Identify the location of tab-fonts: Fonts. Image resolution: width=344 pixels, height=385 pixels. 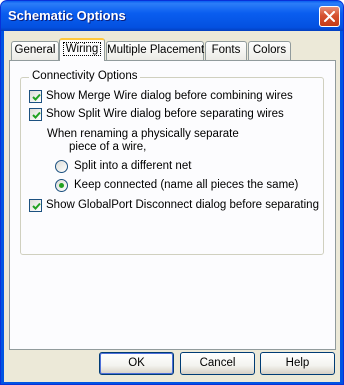
(226, 50).